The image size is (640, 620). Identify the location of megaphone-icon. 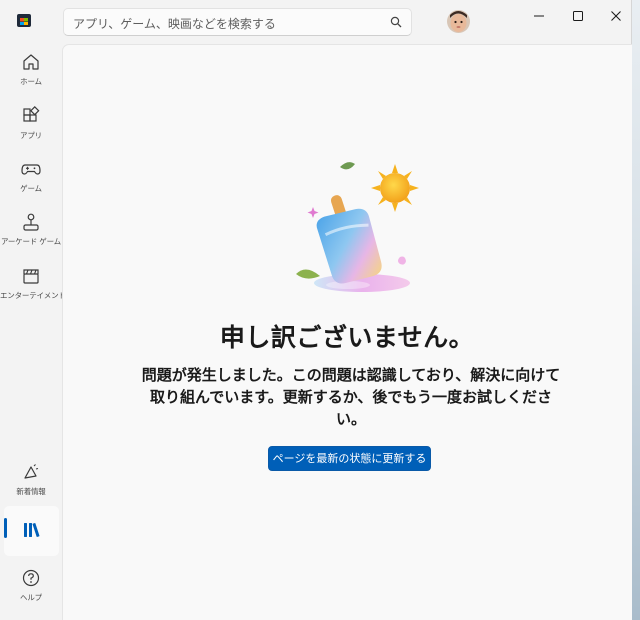
(31, 471).